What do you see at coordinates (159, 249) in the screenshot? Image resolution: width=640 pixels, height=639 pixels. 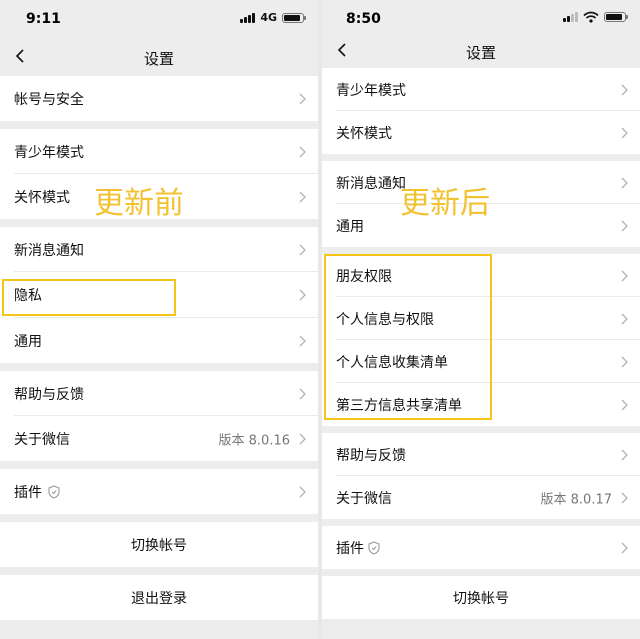 I see `row-new-message-notify: 新消息通知` at bounding box center [159, 249].